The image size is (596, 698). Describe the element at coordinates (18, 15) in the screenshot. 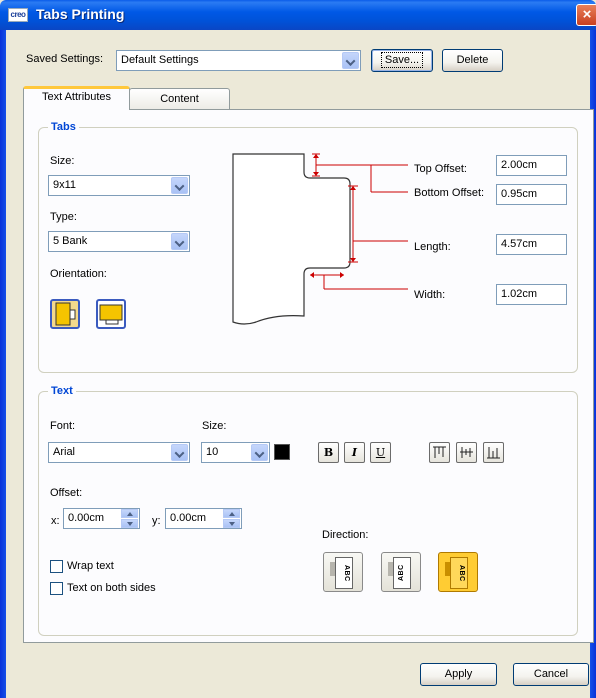

I see `app-icon: creo` at that location.